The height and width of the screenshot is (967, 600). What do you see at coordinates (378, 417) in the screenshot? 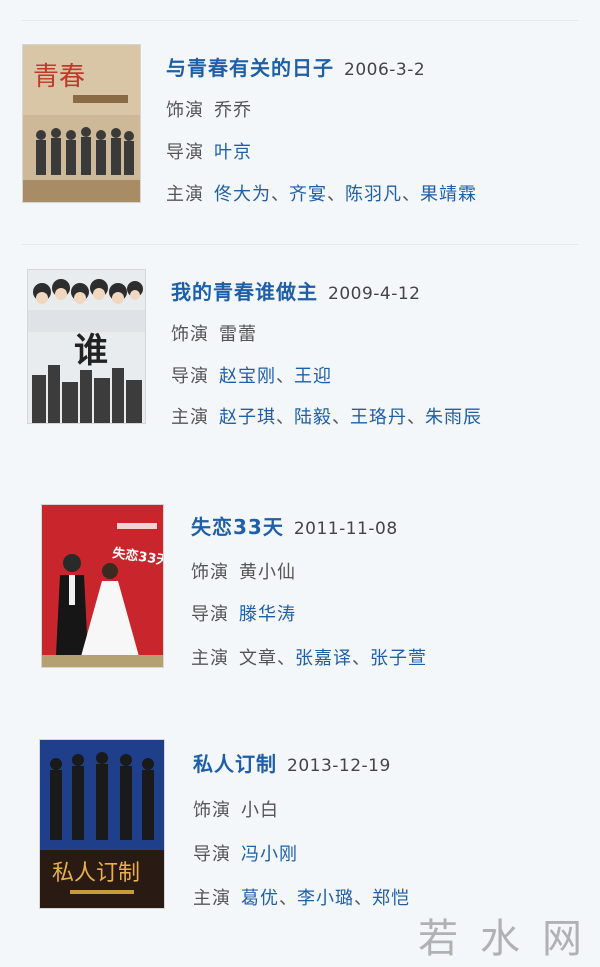
I see `film-2-cast-3: 王珞丹` at bounding box center [378, 417].